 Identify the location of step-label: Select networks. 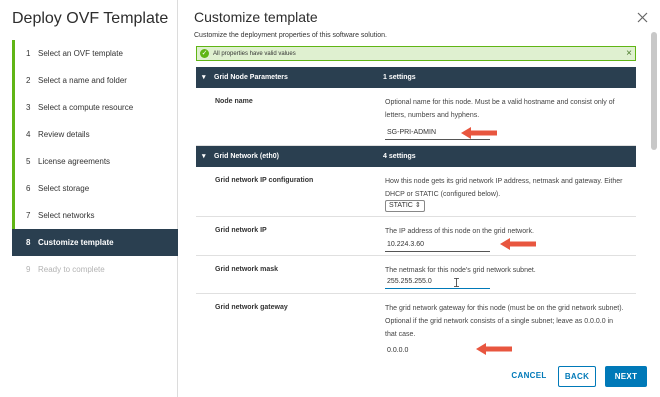
(66, 215).